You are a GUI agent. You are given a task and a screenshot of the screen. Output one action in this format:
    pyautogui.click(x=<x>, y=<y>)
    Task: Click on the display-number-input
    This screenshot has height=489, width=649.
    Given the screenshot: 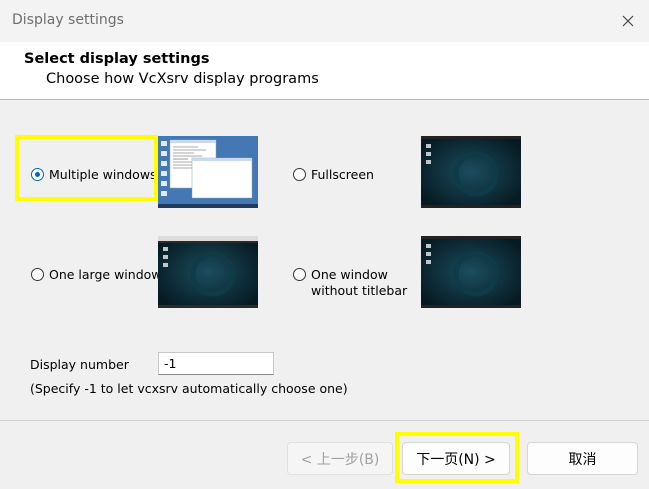 What is the action you would take?
    pyautogui.click(x=216, y=363)
    